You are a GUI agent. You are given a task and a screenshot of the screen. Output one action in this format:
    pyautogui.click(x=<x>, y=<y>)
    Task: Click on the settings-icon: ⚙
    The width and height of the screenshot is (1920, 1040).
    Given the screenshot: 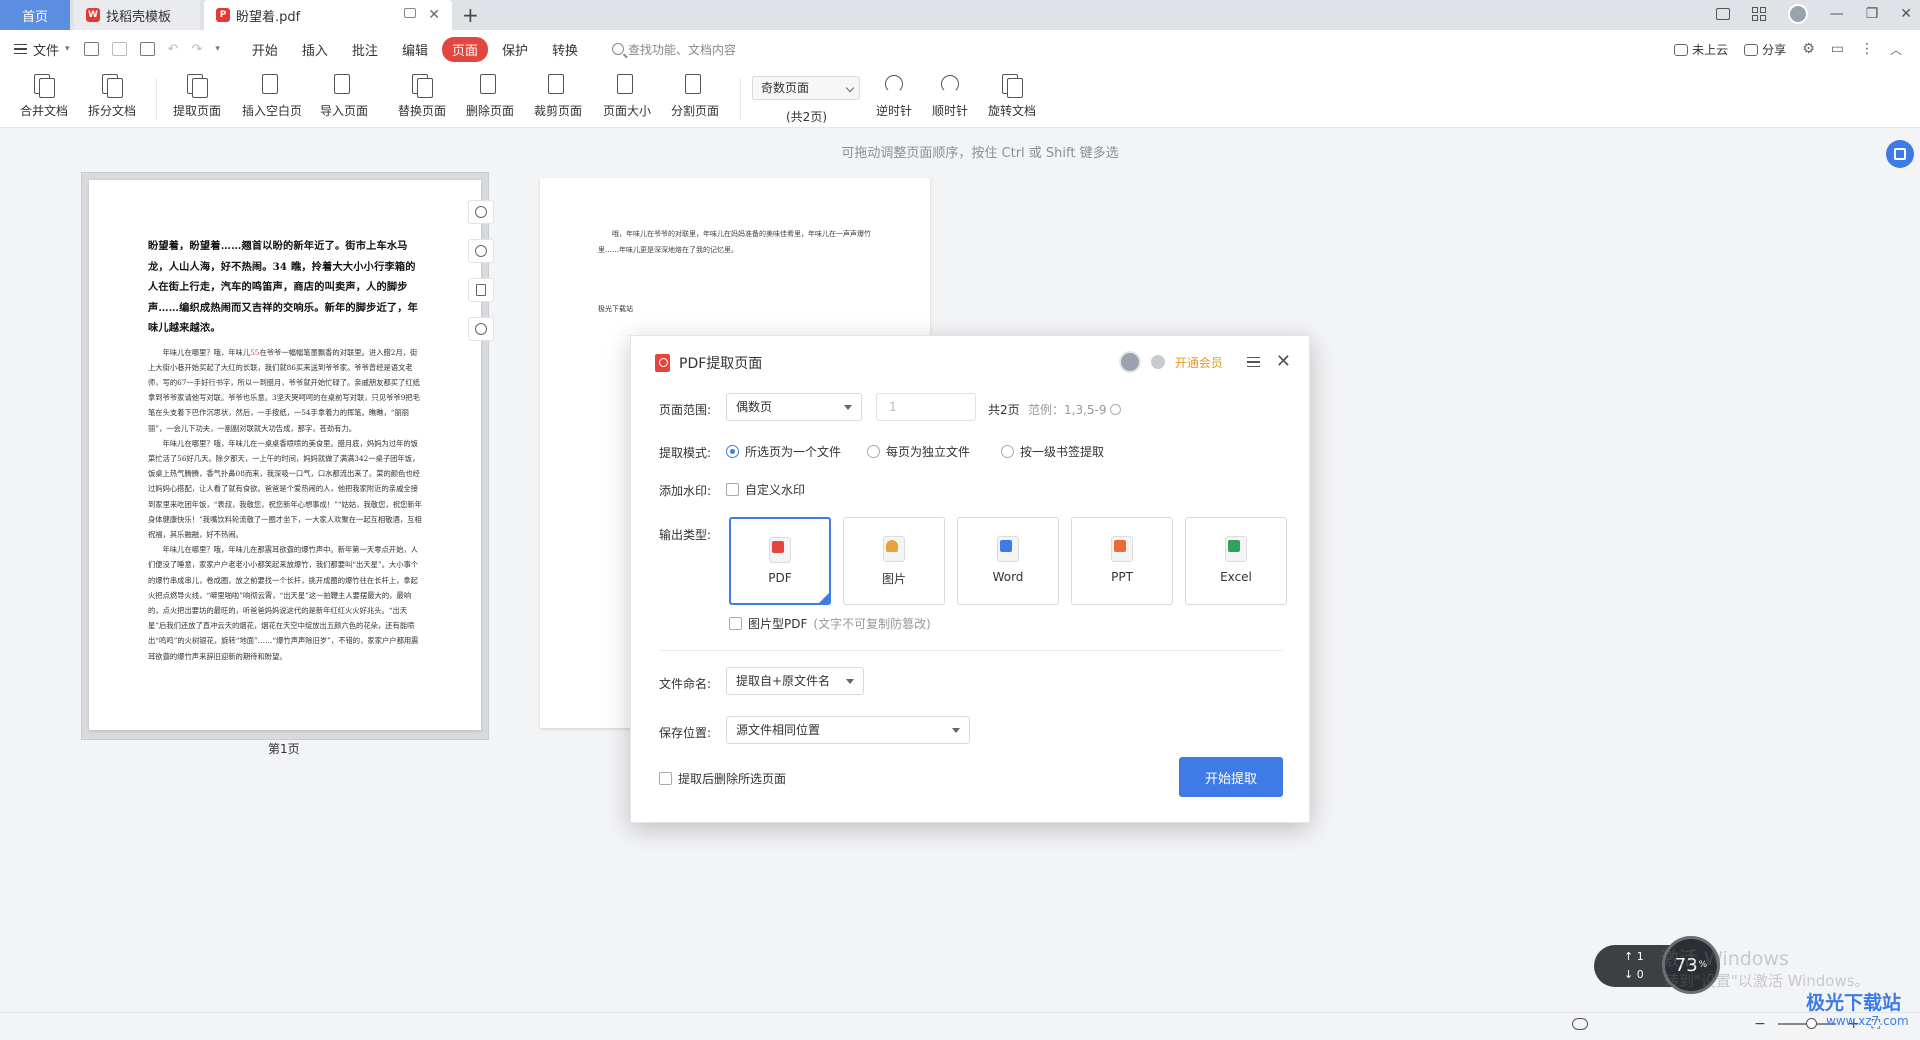 What is the action you would take?
    pyautogui.click(x=1808, y=49)
    